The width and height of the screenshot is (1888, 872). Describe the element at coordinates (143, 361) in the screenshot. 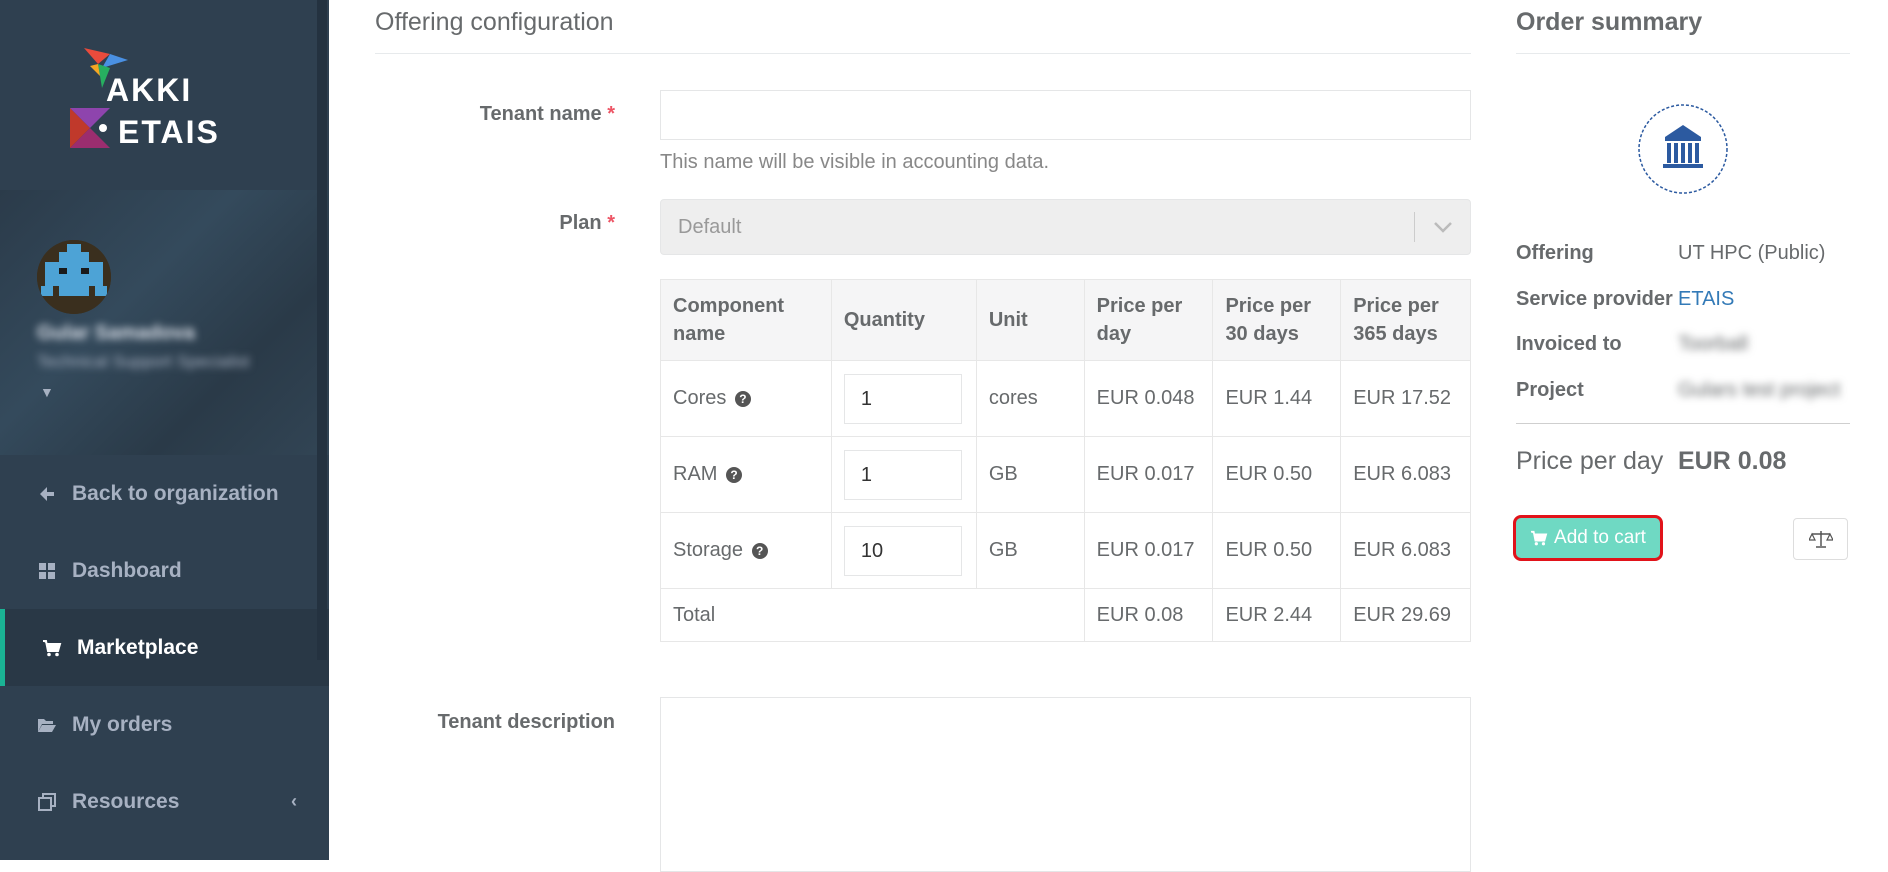

I see `profile-role: Technical Support Specialist` at that location.